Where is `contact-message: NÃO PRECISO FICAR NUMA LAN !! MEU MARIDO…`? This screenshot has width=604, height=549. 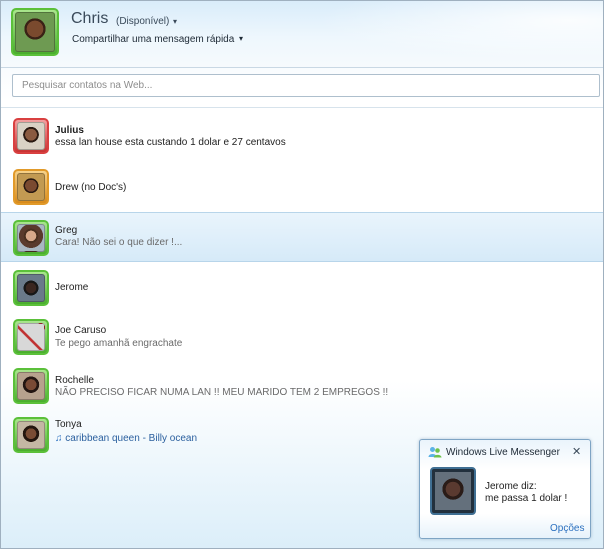
contact-message: NÃO PRECISO FICAR NUMA LAN !! MEU MARIDO… is located at coordinates (222, 392).